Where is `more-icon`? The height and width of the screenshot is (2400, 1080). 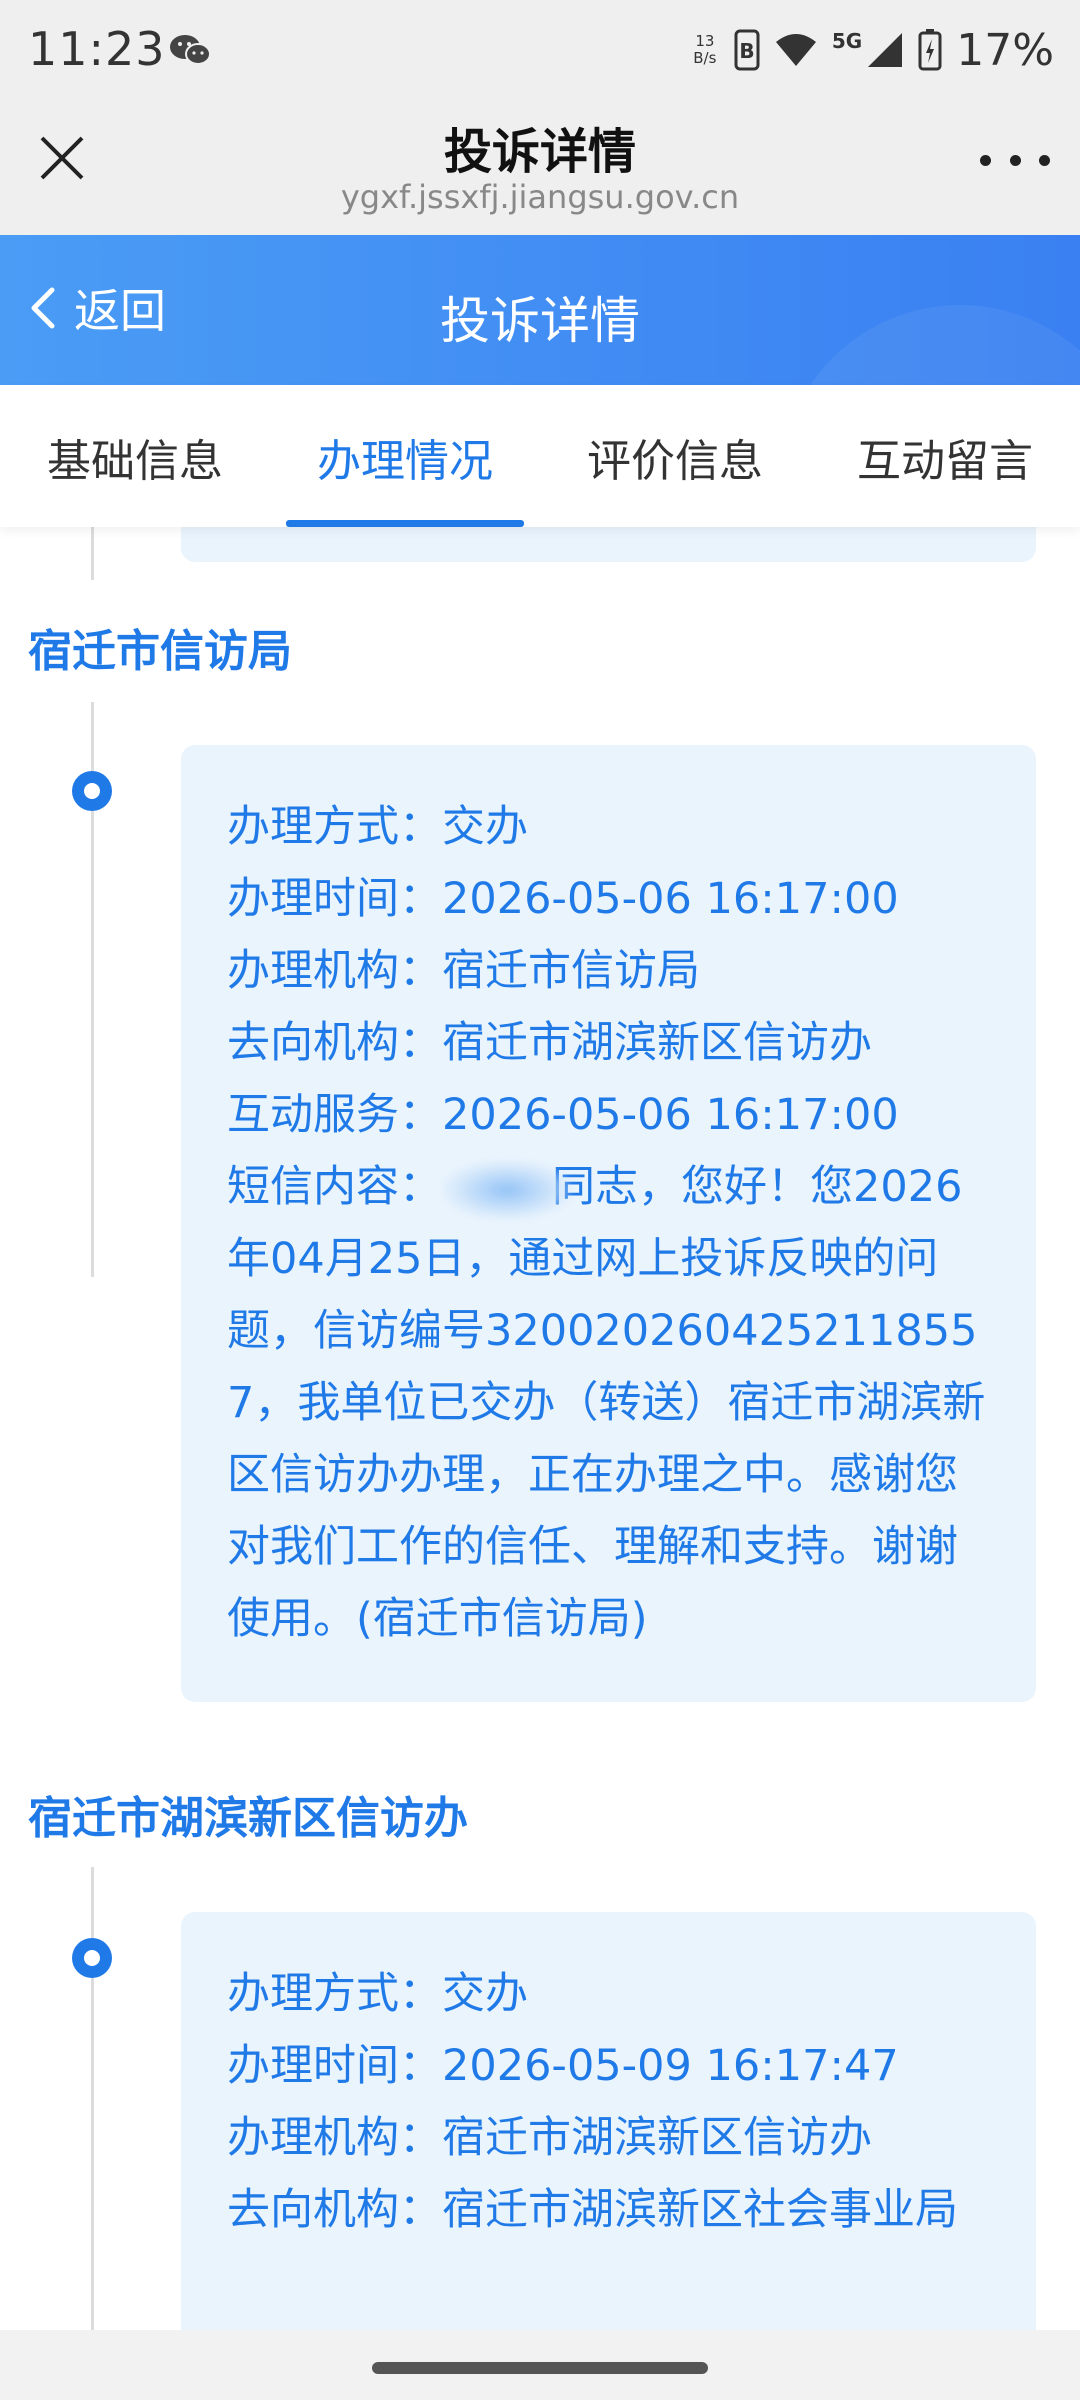 more-icon is located at coordinates (1015, 160).